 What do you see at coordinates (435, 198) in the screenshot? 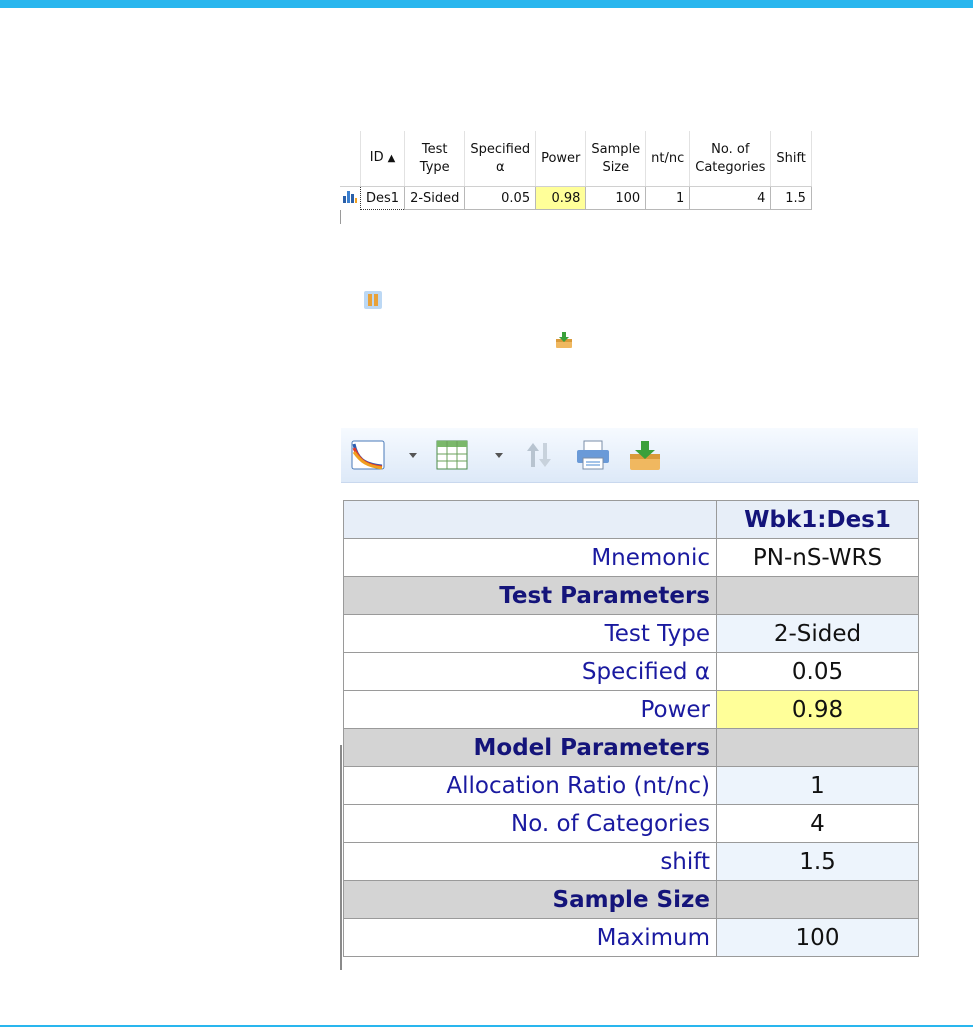
I see `grid-cell-test-type: 2-Sided` at bounding box center [435, 198].